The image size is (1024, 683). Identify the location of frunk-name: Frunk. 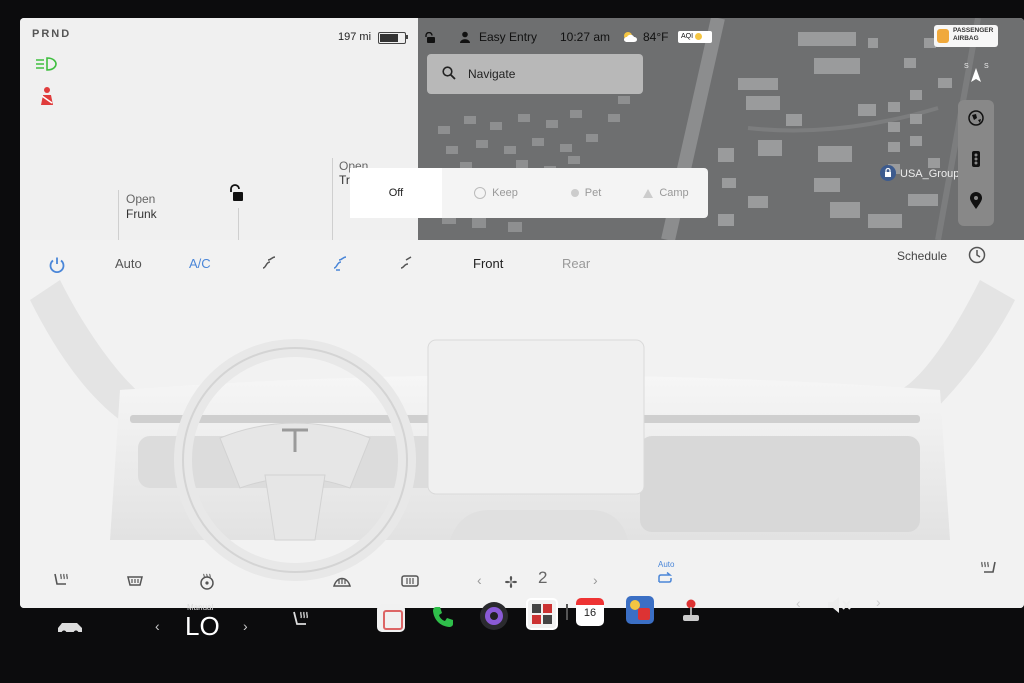
(141, 214).